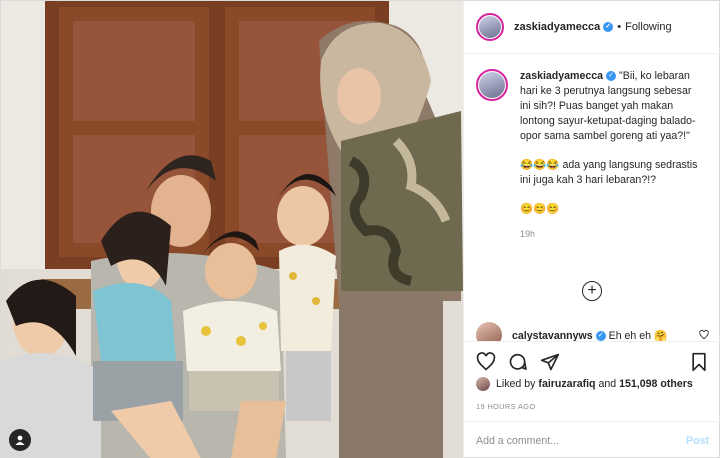  What do you see at coordinates (550, 362) in the screenshot?
I see `paper-plane-icon` at bounding box center [550, 362].